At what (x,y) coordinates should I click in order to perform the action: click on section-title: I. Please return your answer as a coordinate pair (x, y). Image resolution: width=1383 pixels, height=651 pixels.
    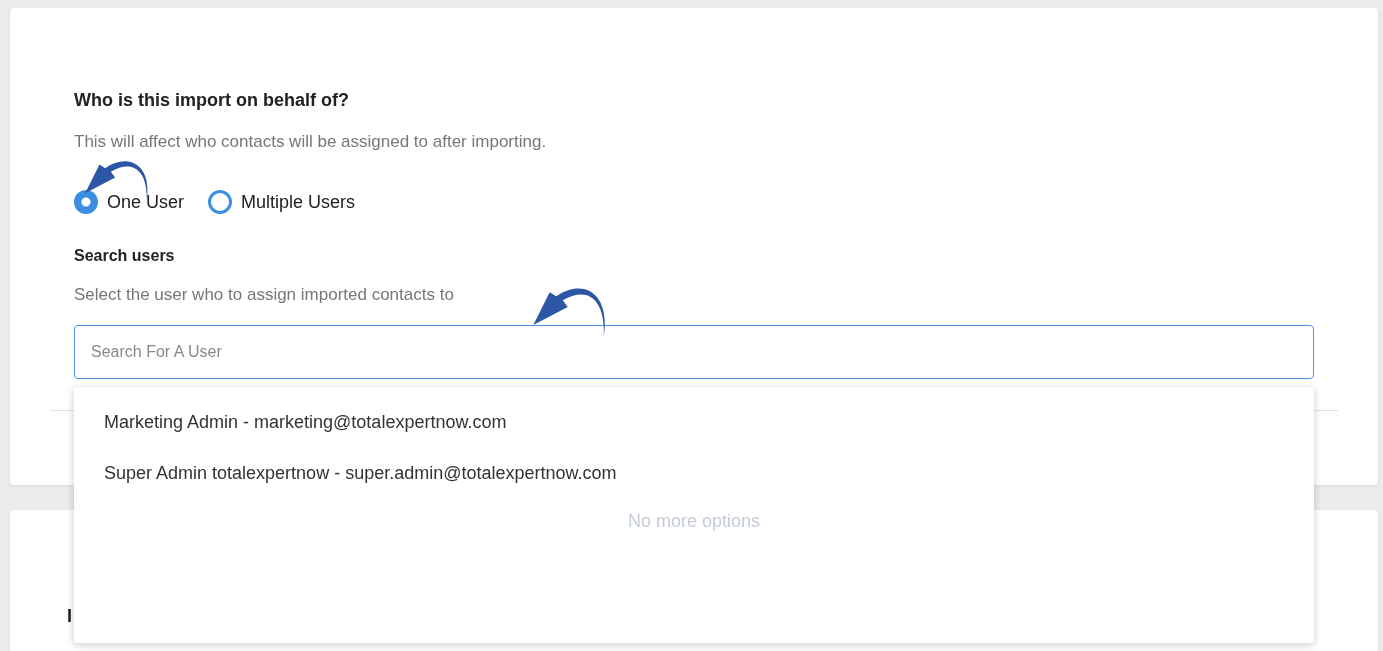
    Looking at the image, I should click on (69, 616).